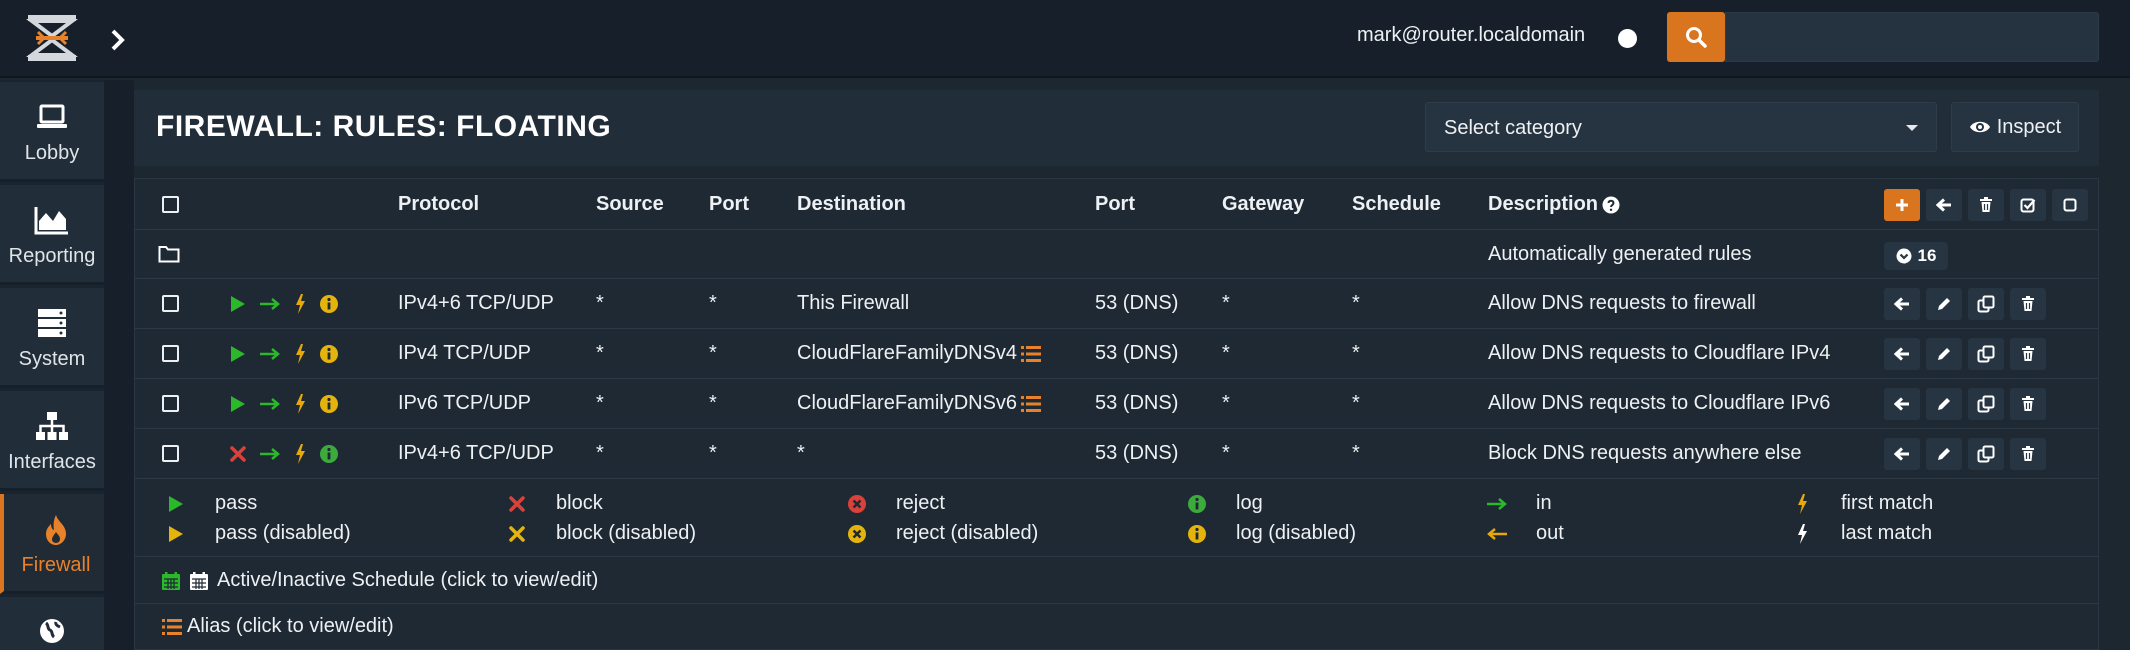 This screenshot has width=2130, height=650. Describe the element at coordinates (270, 454) in the screenshot. I see `direction-in-icon` at that location.